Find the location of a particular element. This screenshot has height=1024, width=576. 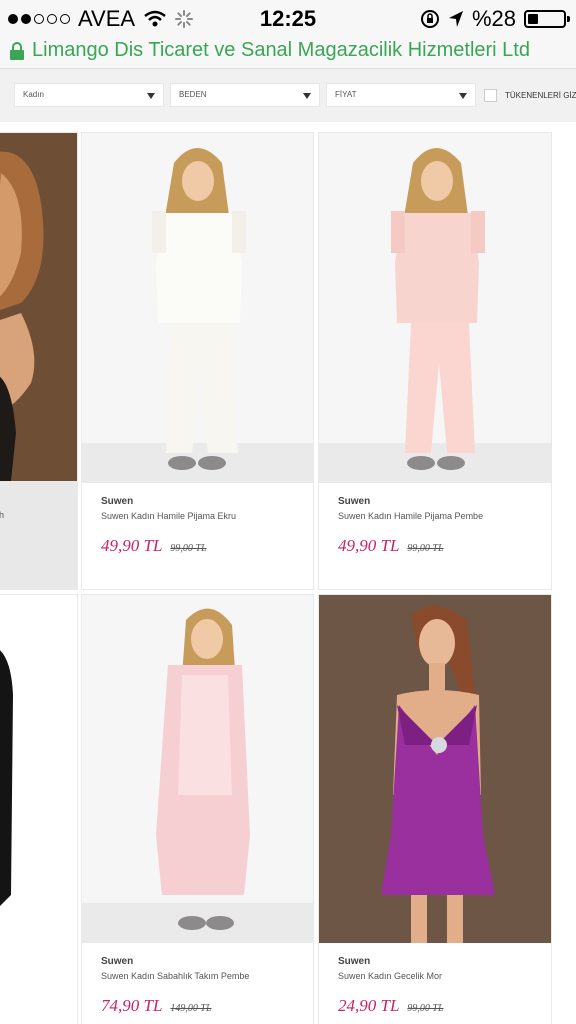

current-price: 74,90 TL is located at coordinates (132, 1005).